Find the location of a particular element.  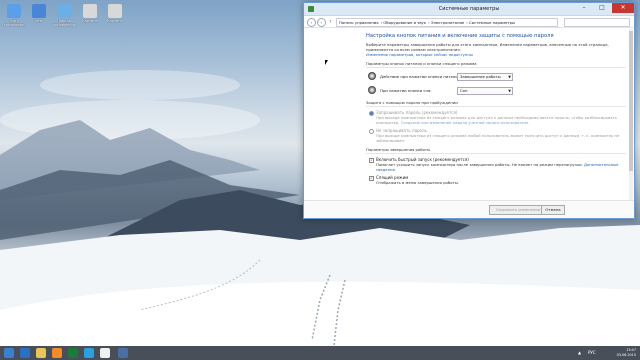

desktop-icon-label: Сеть is located at coordinates (39, 21).